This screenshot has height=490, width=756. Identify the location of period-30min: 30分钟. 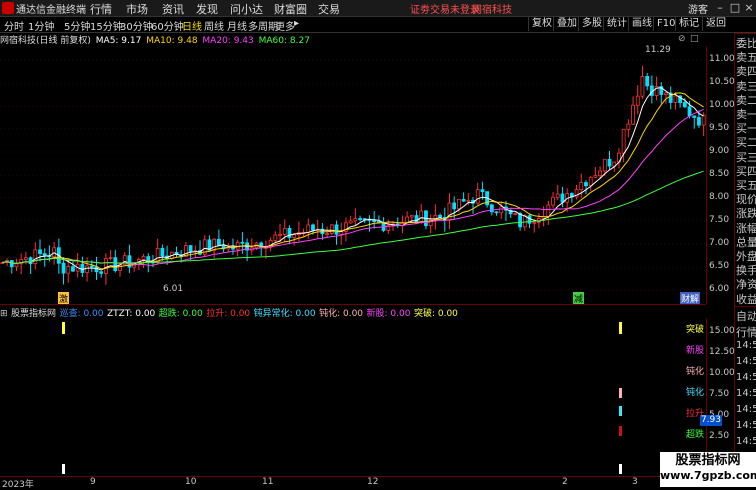
(136, 25).